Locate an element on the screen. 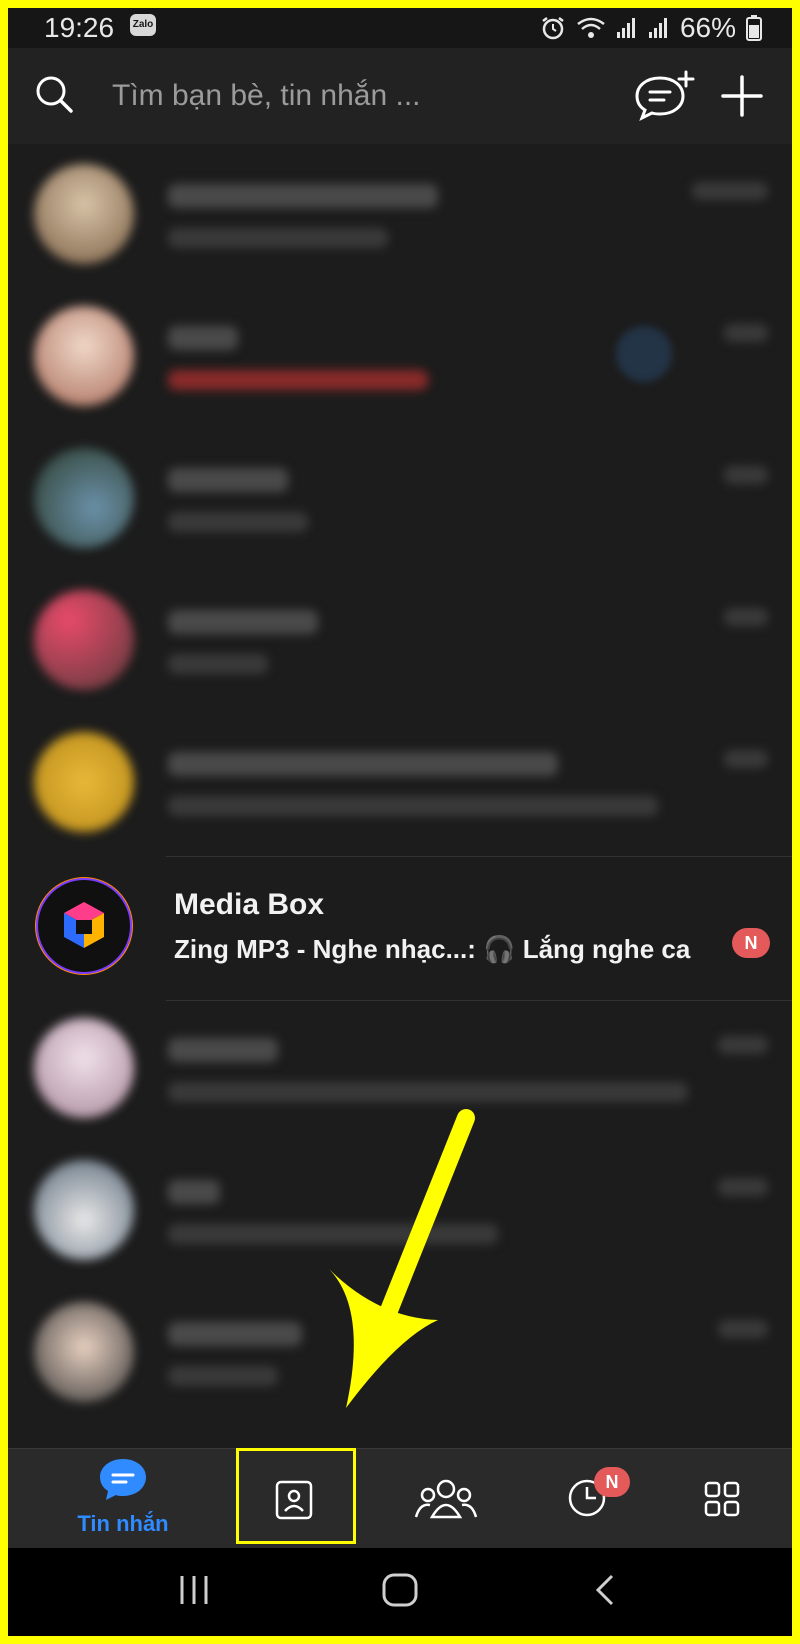 The image size is (800, 1644). groups-icon is located at coordinates (446, 1499).